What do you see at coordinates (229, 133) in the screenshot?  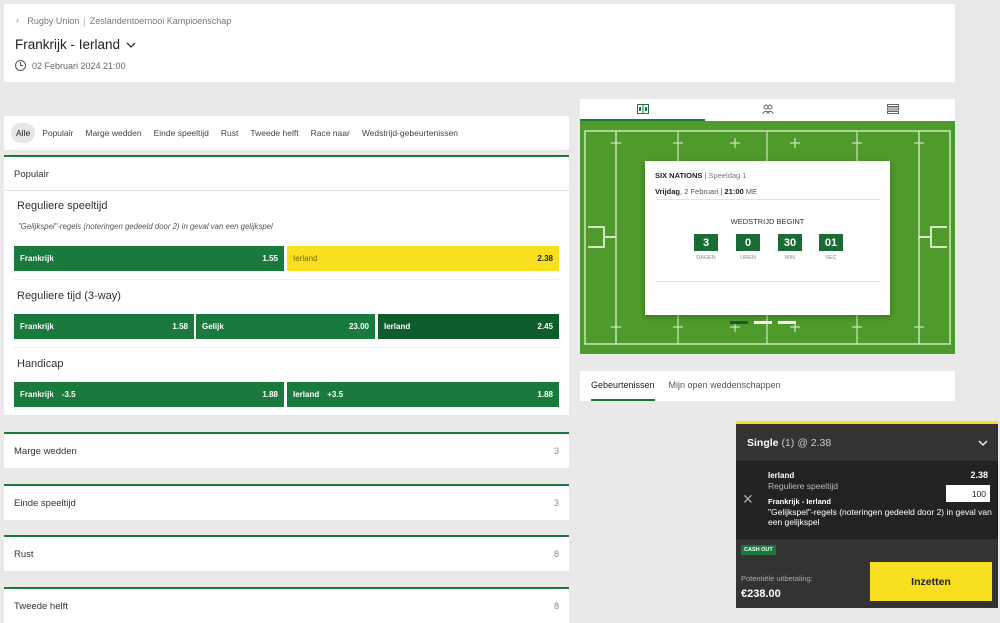 I see `filter-tab-rust: Rust` at bounding box center [229, 133].